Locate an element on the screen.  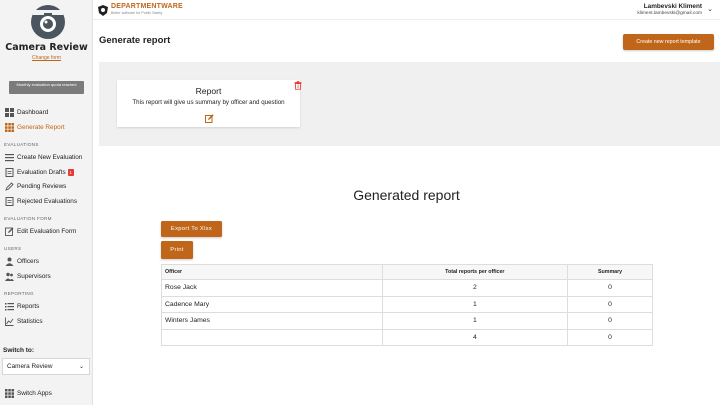
table-row: Cadence Mary 1 0 is located at coordinates (407, 304).